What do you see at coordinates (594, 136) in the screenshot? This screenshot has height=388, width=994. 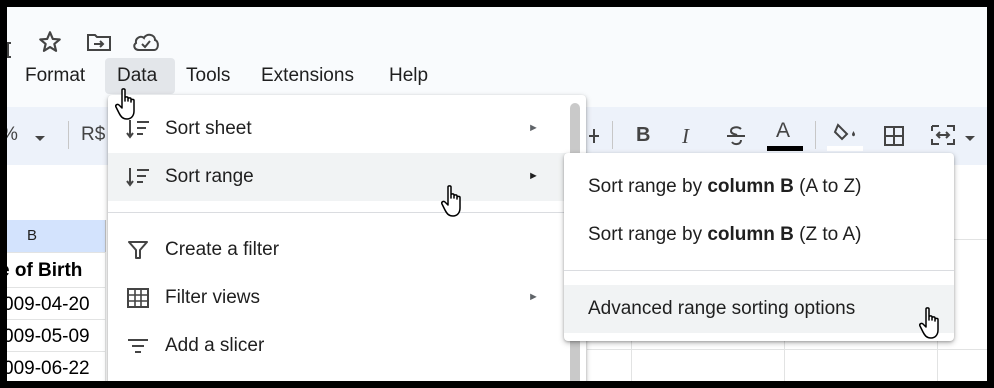 I see `plus-icon` at bounding box center [594, 136].